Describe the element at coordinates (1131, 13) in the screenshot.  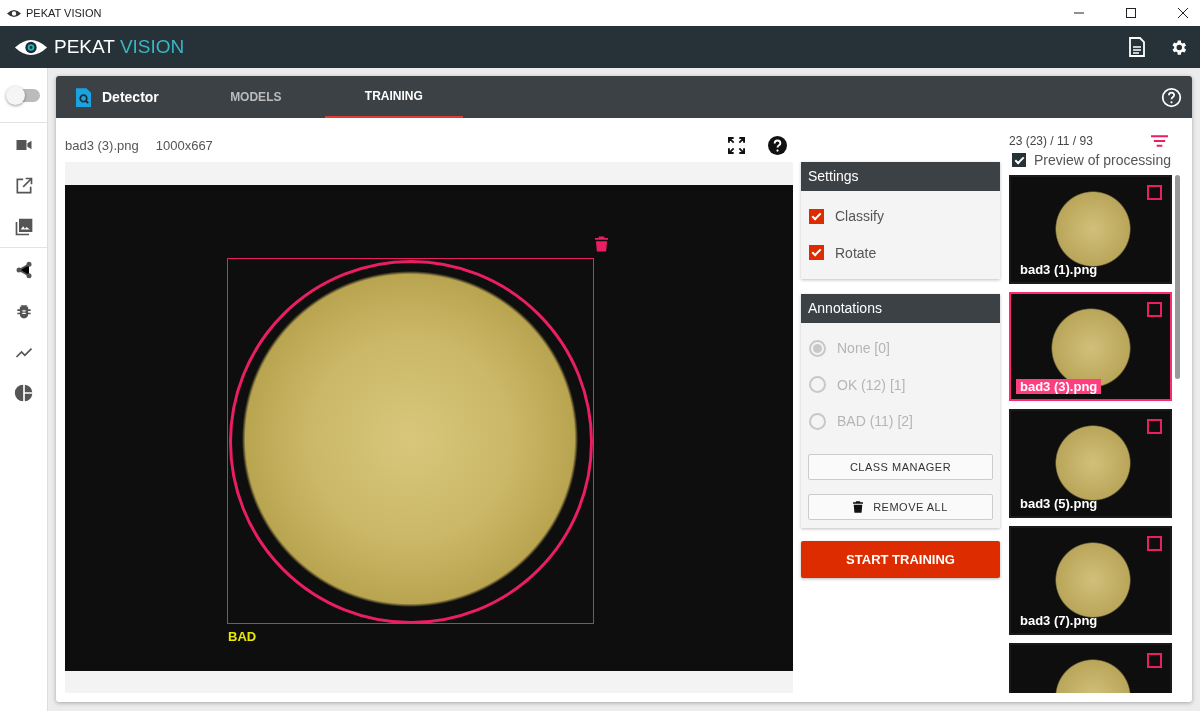
I see `maximize-icon` at that location.